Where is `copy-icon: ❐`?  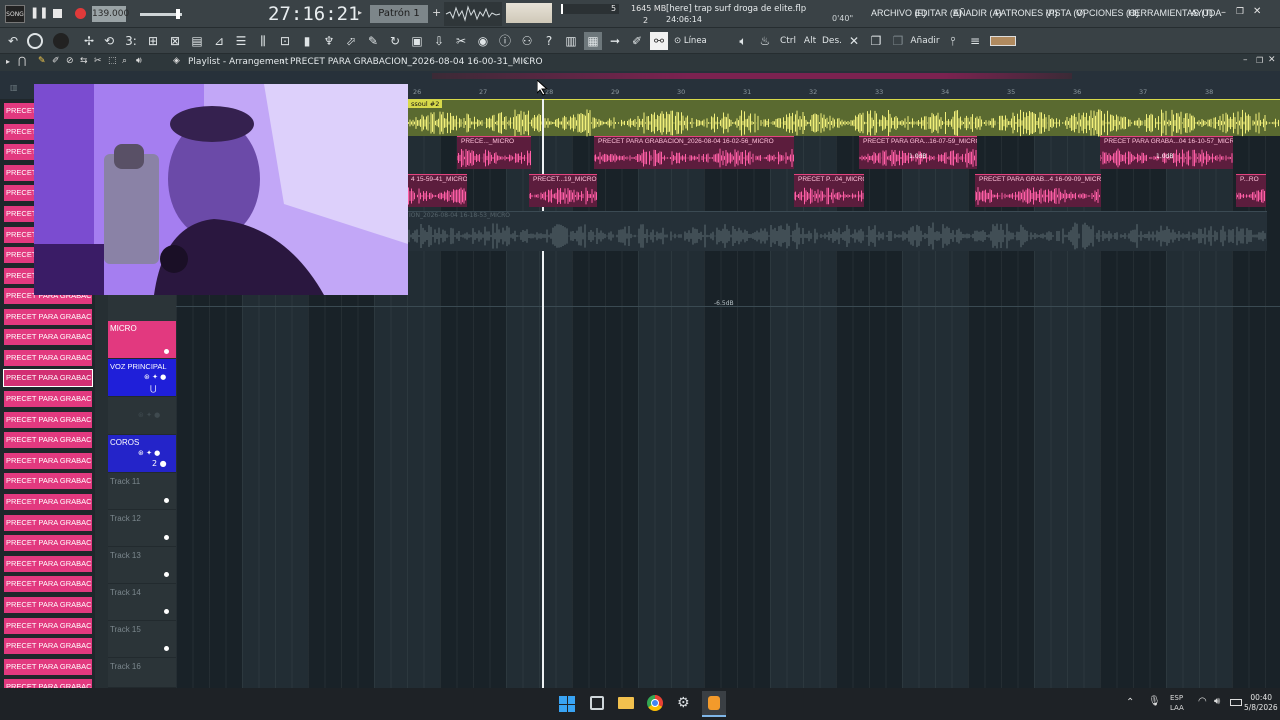
copy-icon: ❐ is located at coordinates (876, 41).